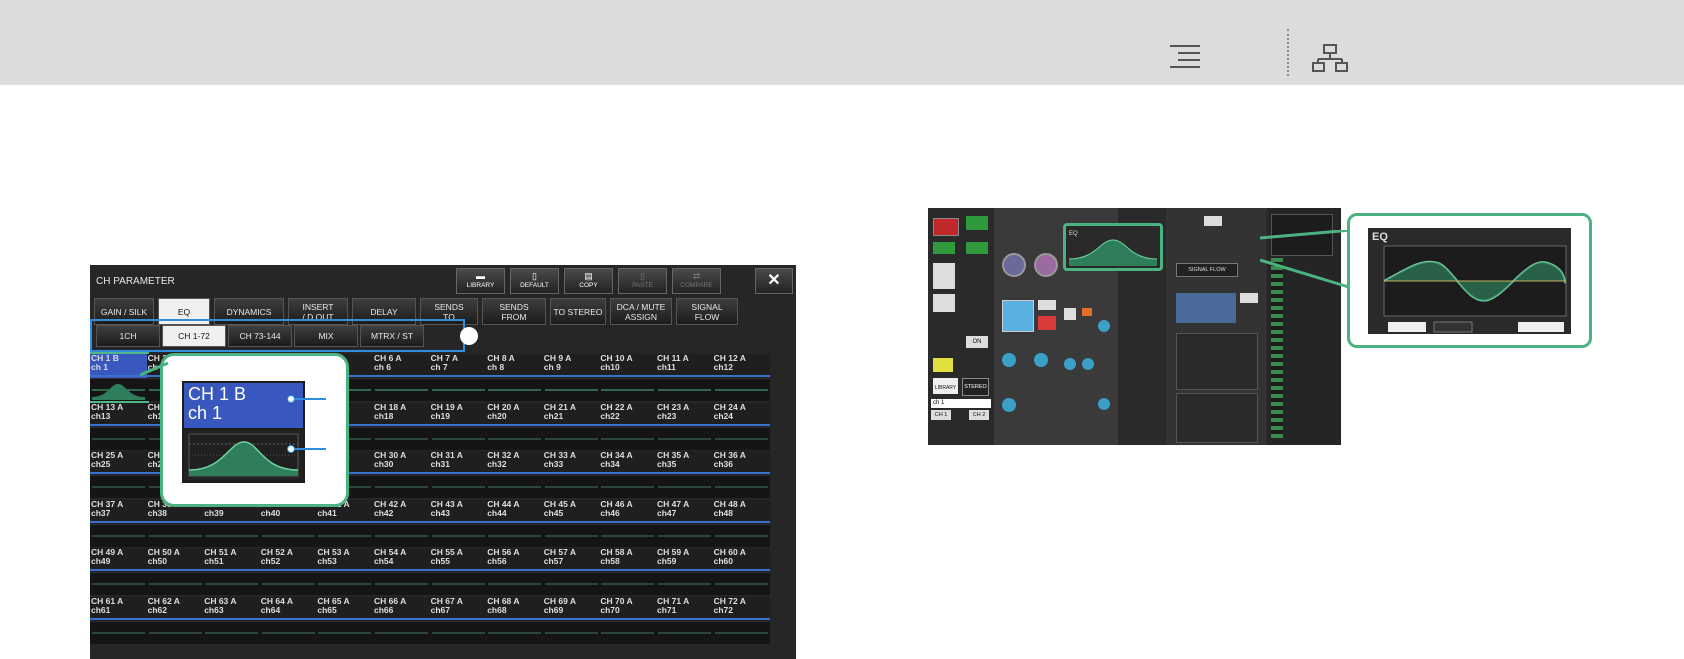 This screenshot has height=659, width=1684. What do you see at coordinates (944, 276) in the screenshot?
I see `to-st-a-button` at bounding box center [944, 276].